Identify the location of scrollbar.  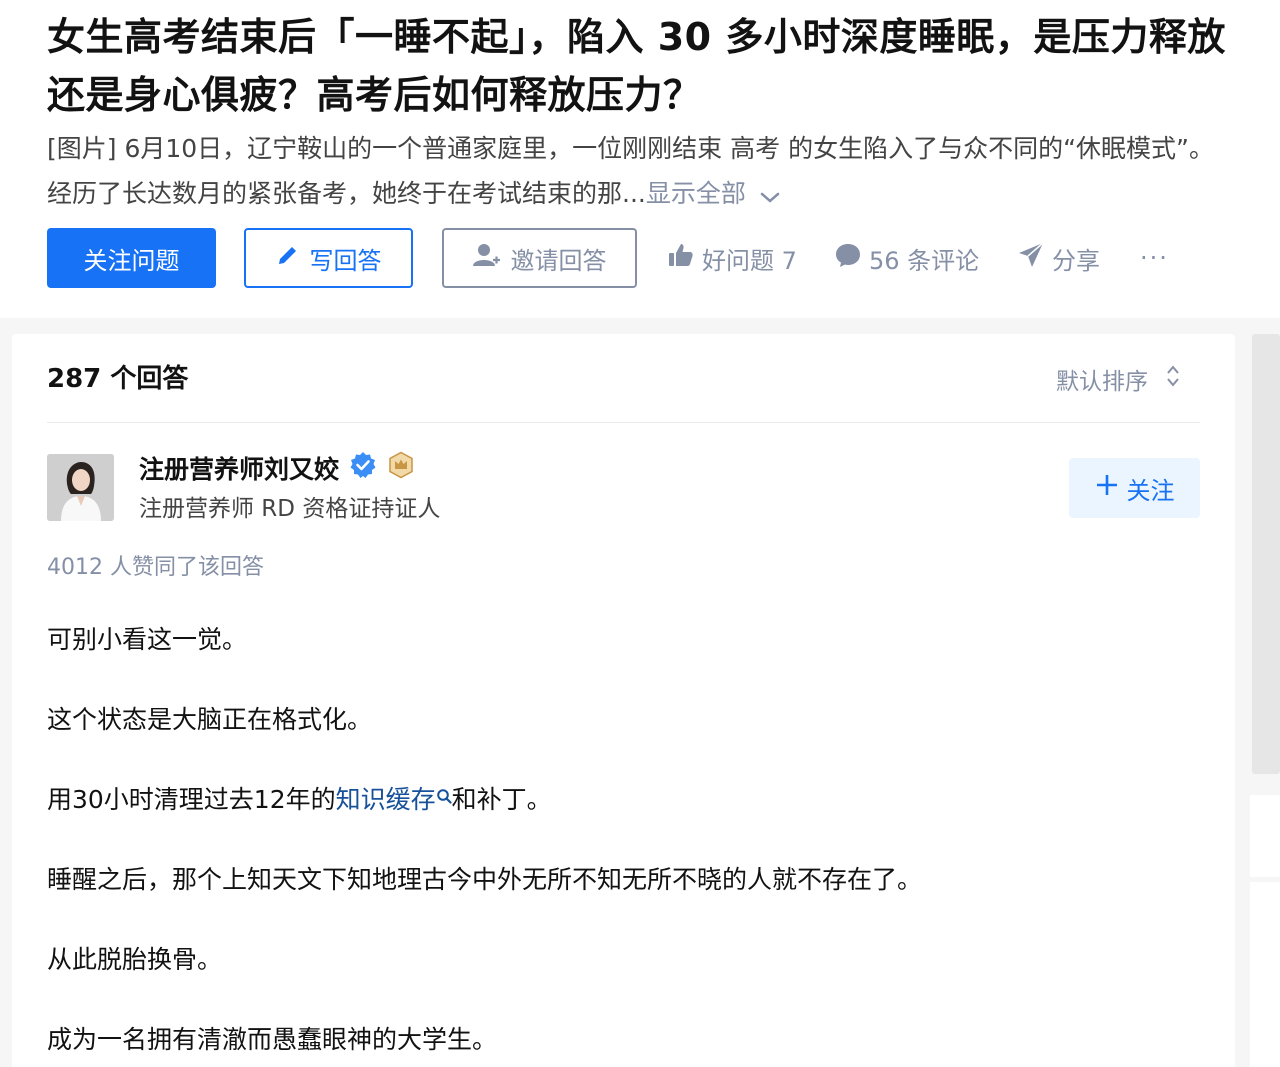
(1266, 554).